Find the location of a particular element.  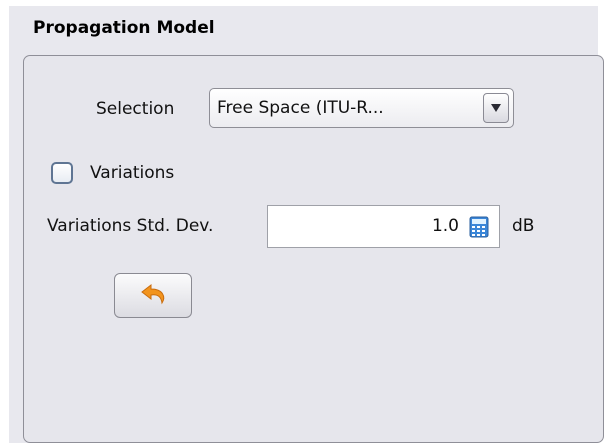

dropdown-button is located at coordinates (496, 108).